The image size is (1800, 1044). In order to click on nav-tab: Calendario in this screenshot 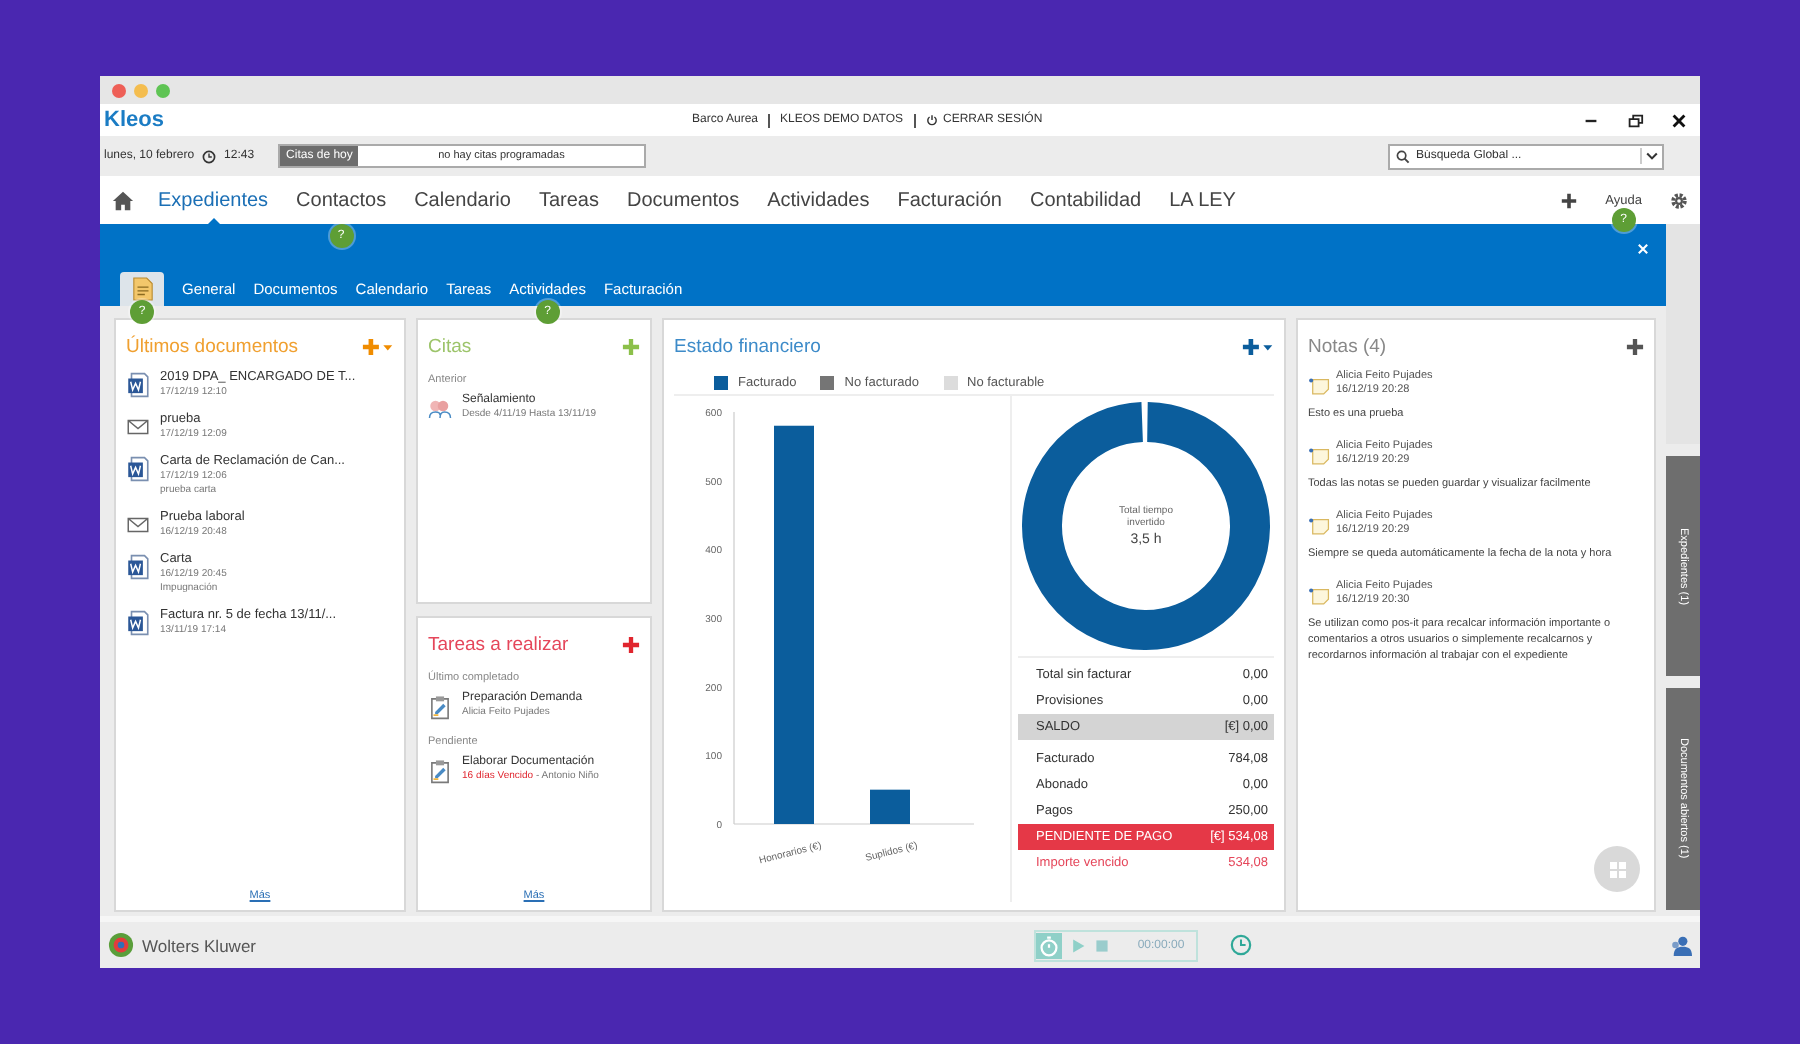, I will do `click(462, 200)`.